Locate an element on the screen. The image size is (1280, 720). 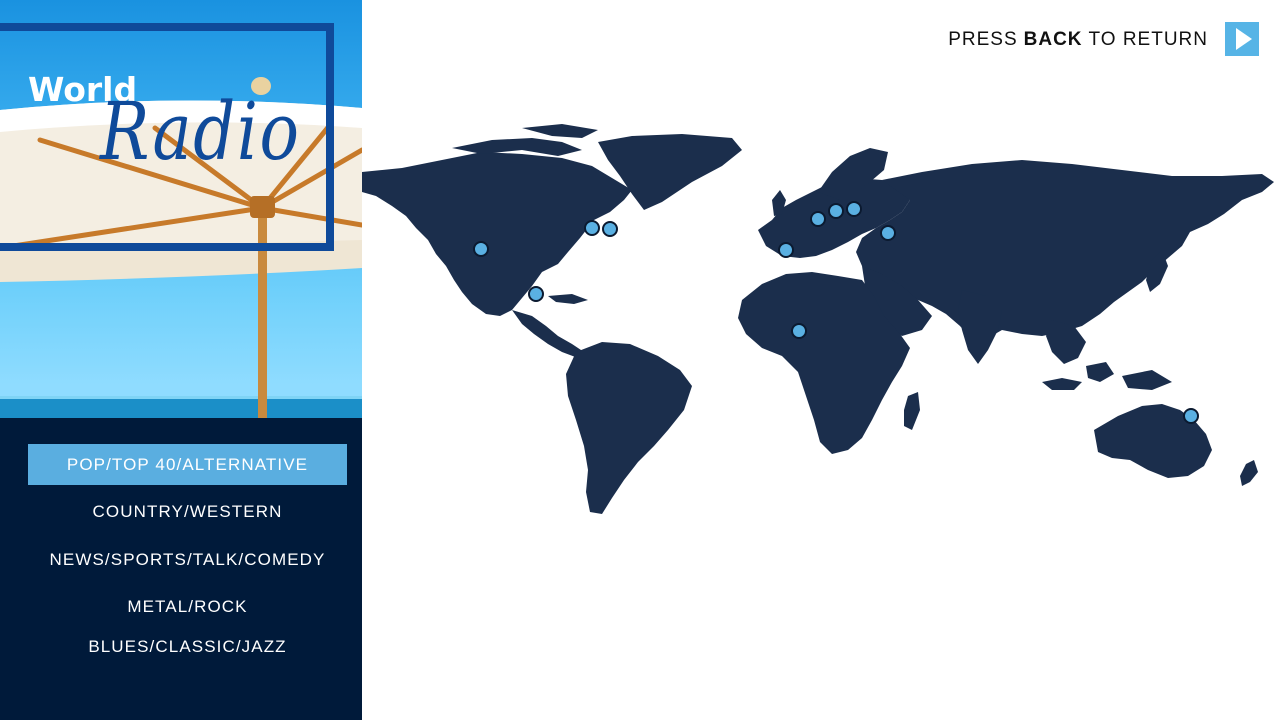
back-hint: PRESS BACK TO RETURN is located at coordinates (1078, 40).